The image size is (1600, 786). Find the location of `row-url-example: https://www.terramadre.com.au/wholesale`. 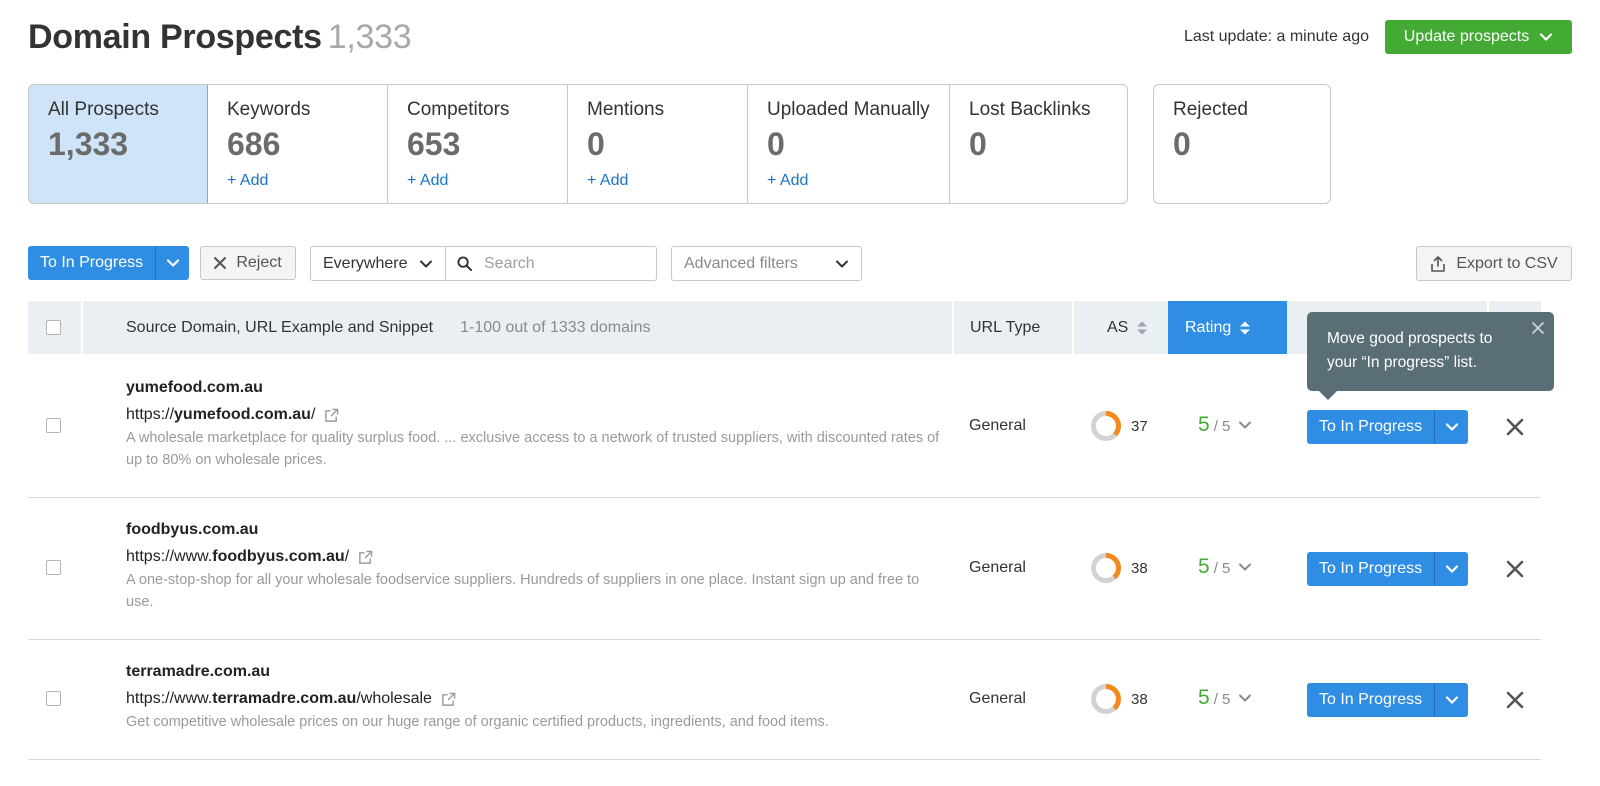

row-url-example: https://www.terramadre.com.au/wholesale is located at coordinates (291, 699).